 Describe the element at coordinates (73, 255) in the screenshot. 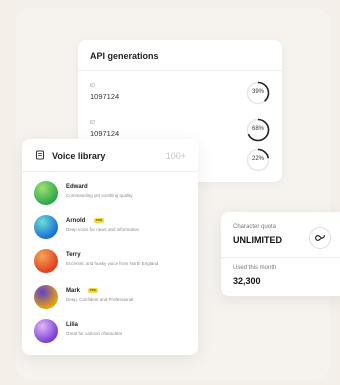

I see `voice-name: Terry` at that location.